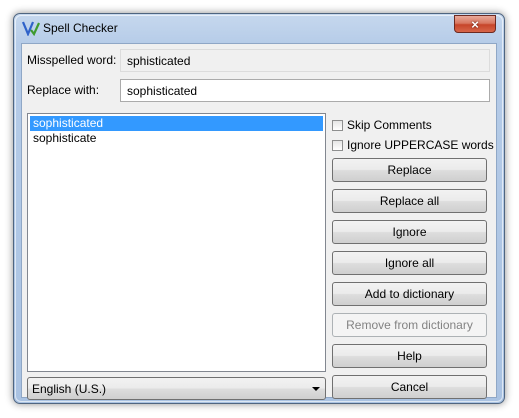  I want to click on close-button: ×, so click(475, 24).